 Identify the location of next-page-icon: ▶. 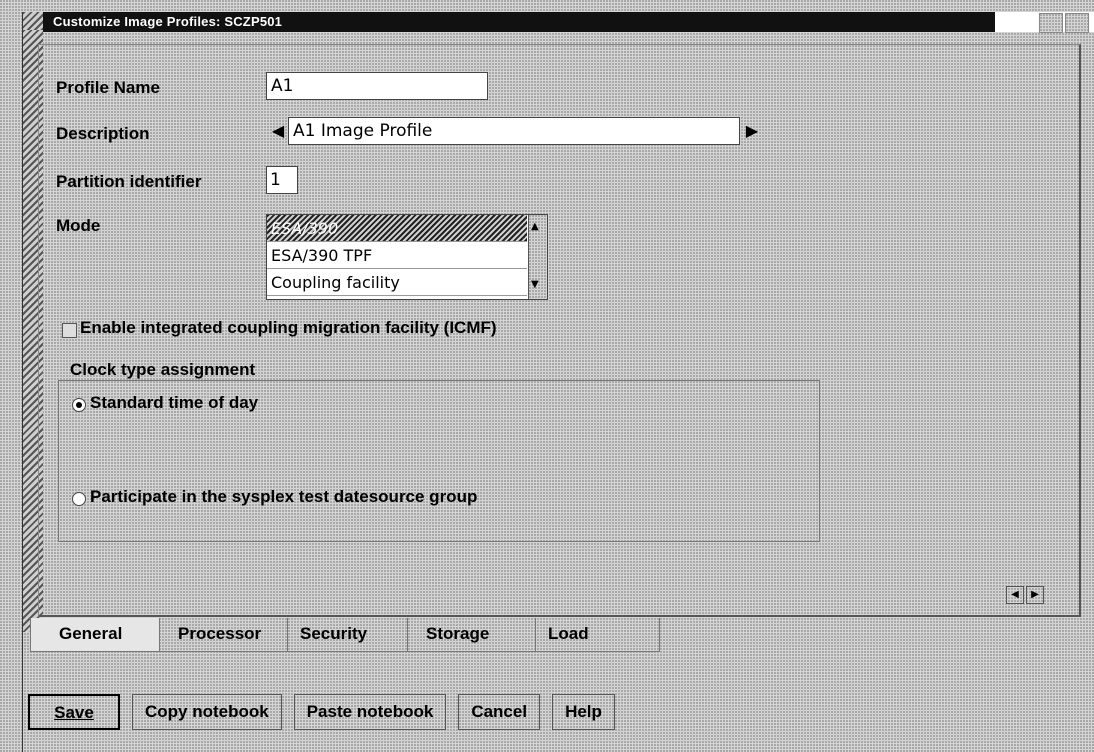
(1035, 595).